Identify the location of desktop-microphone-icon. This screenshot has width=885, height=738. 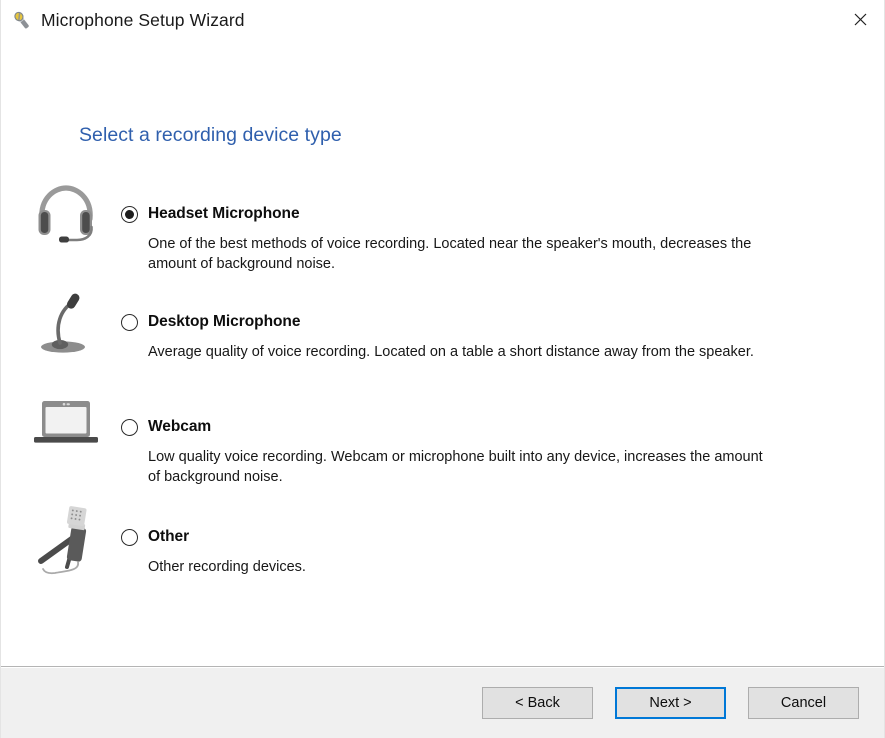
(66, 322).